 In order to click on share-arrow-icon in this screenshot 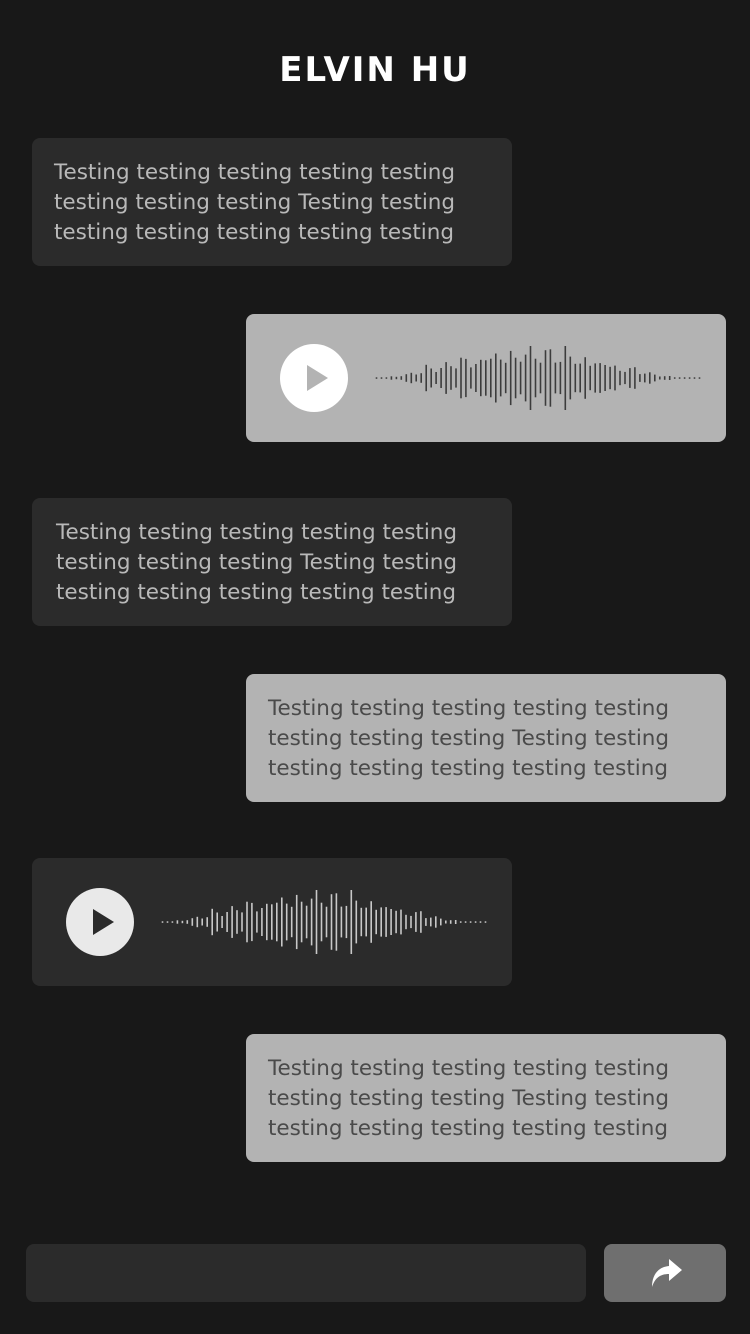, I will do `click(667, 1273)`.